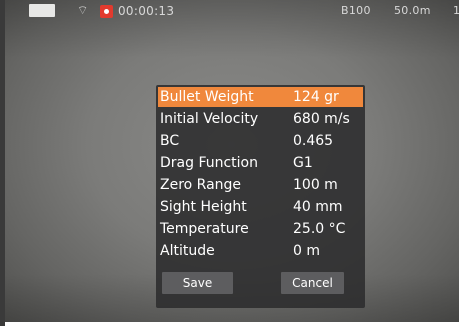 This screenshot has height=326, width=459. What do you see at coordinates (260, 185) in the screenshot?
I see `menu-item-zero-range: Zero Range 100 m` at bounding box center [260, 185].